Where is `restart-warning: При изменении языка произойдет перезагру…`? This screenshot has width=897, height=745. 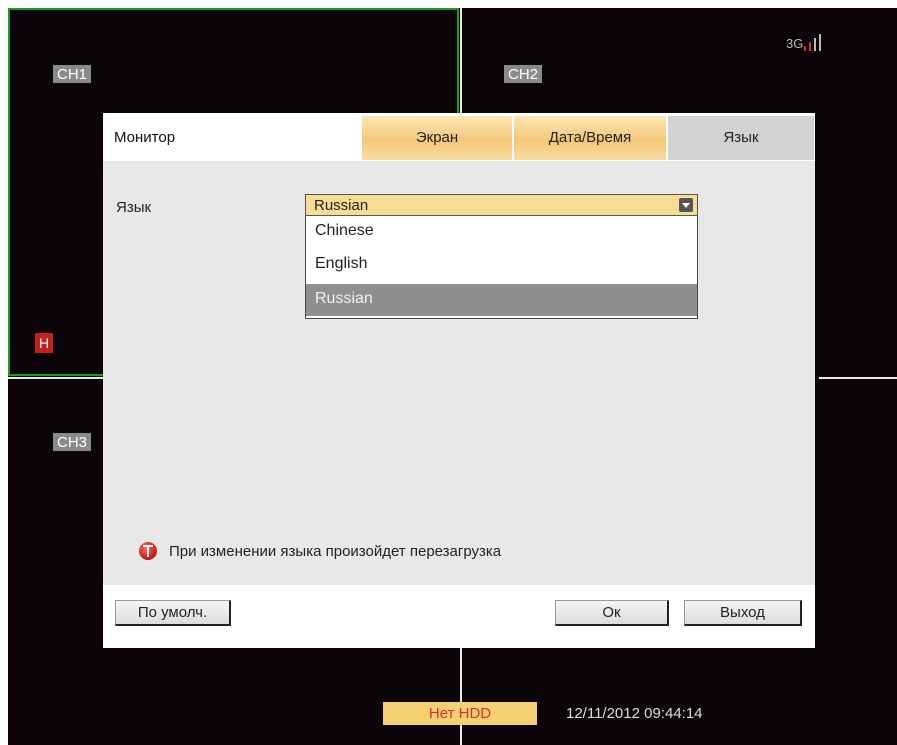 restart-warning: При изменении языка произойдет перезагру… is located at coordinates (320, 551).